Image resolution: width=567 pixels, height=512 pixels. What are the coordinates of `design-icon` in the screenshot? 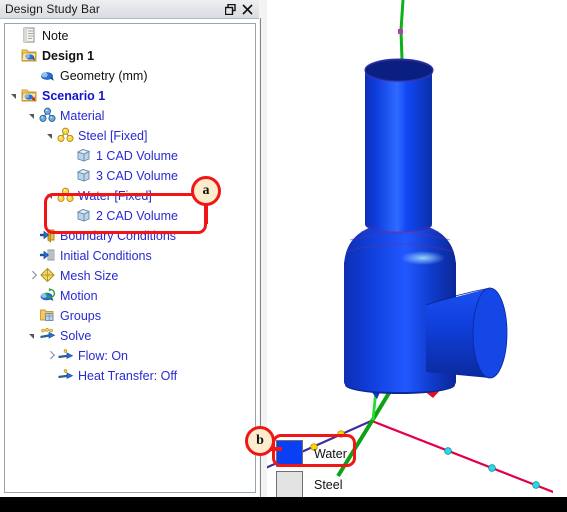 It's located at (30, 56).